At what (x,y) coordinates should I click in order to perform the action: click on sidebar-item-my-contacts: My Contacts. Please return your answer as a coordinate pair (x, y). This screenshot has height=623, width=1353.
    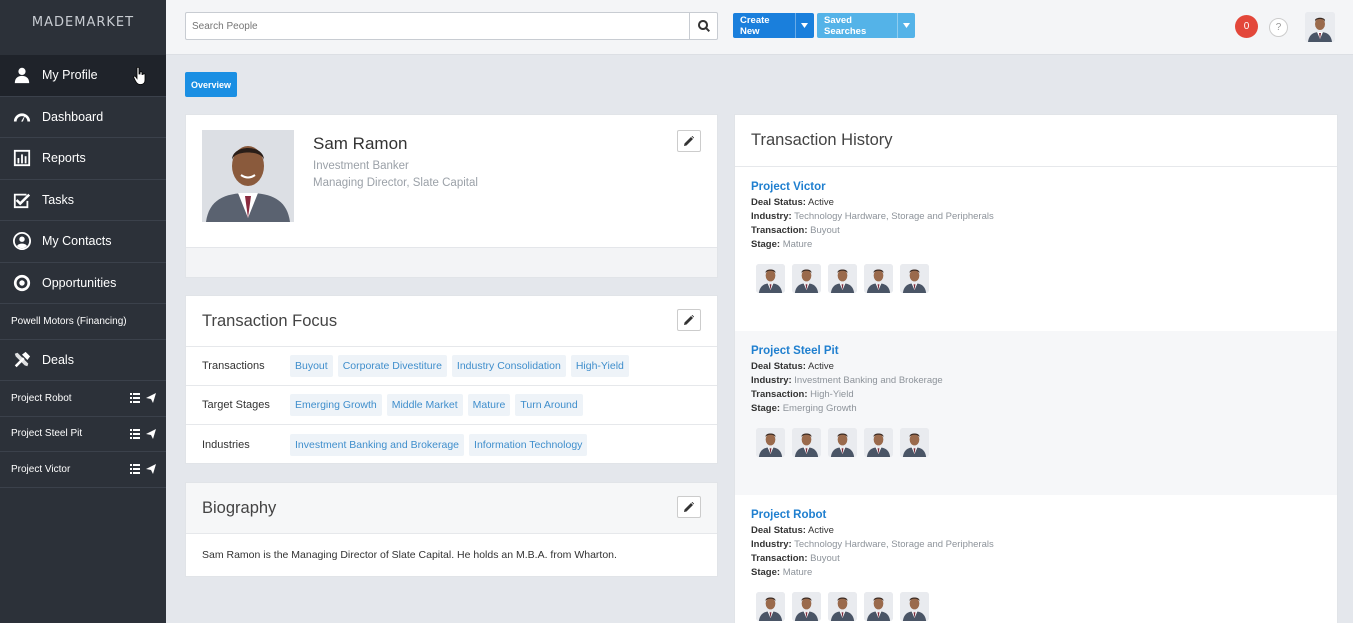
    Looking at the image, I should click on (83, 242).